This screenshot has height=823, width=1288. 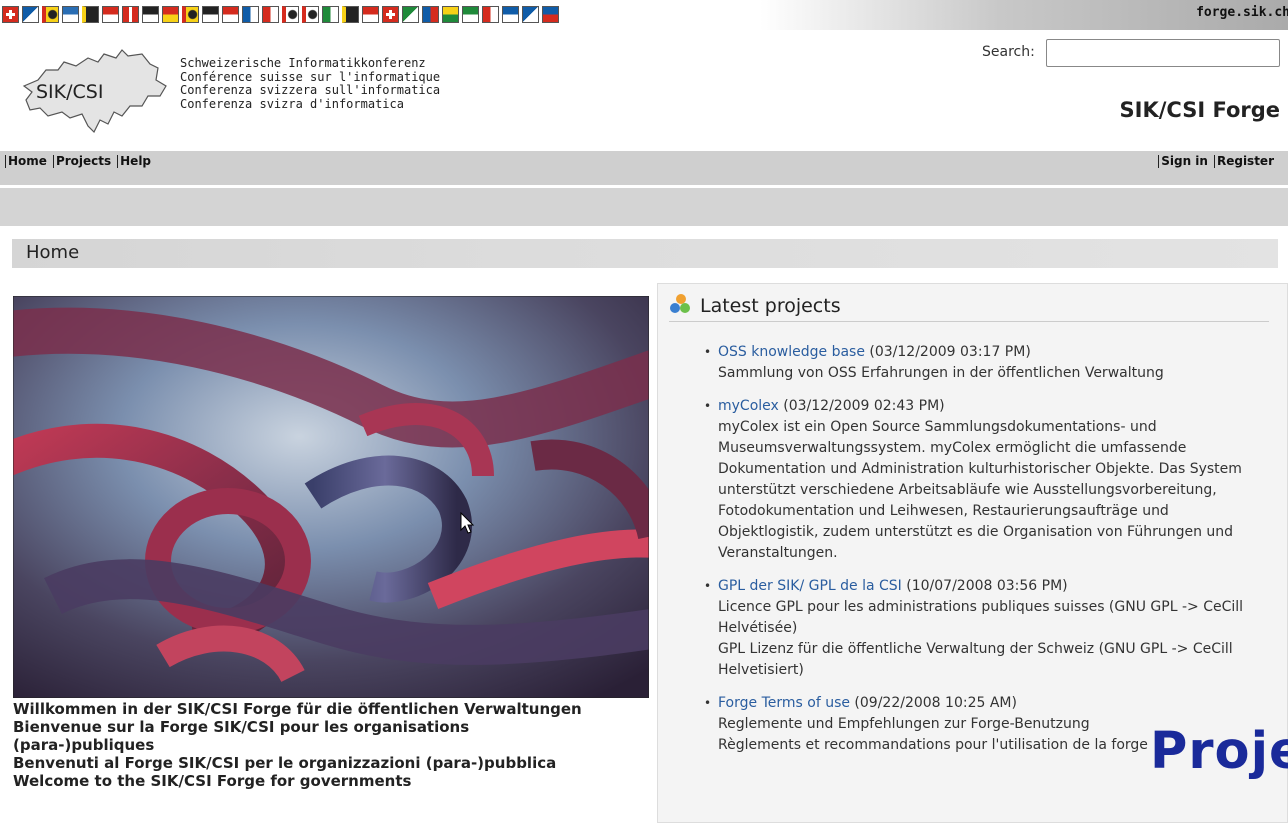 What do you see at coordinates (90, 14) in the screenshot?
I see `flag-uri-icon` at bounding box center [90, 14].